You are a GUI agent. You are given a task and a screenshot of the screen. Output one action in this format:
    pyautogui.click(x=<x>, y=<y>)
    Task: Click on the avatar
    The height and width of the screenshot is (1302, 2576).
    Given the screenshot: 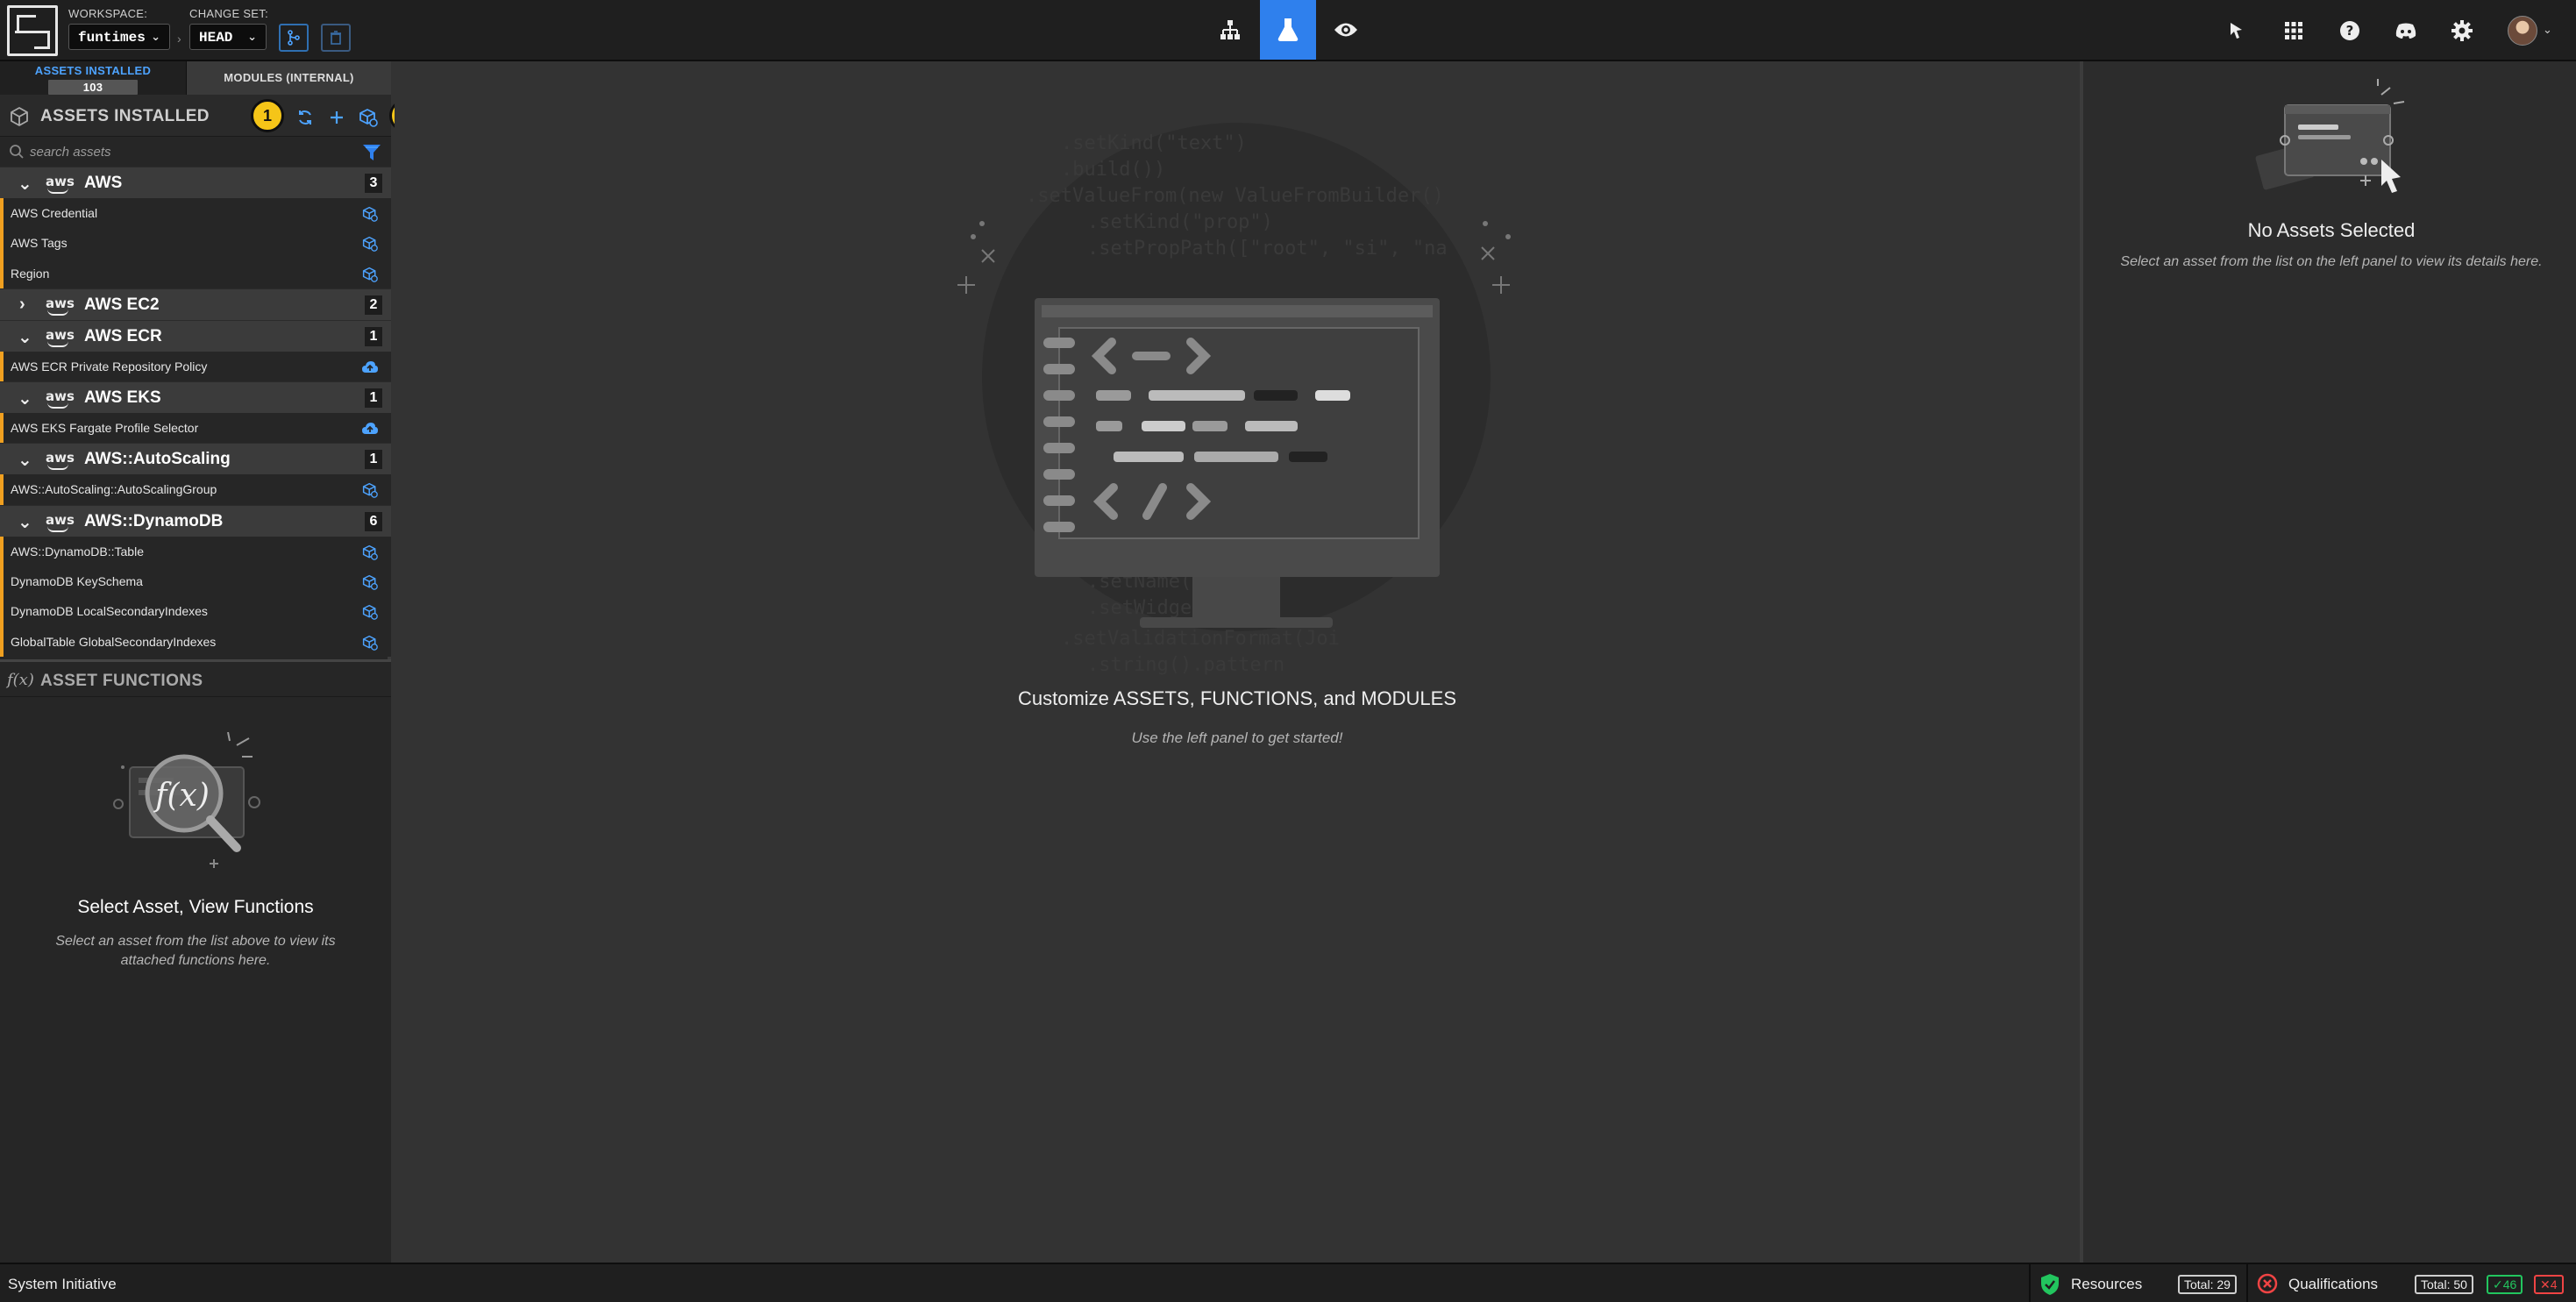 What is the action you would take?
    pyautogui.click(x=2522, y=31)
    